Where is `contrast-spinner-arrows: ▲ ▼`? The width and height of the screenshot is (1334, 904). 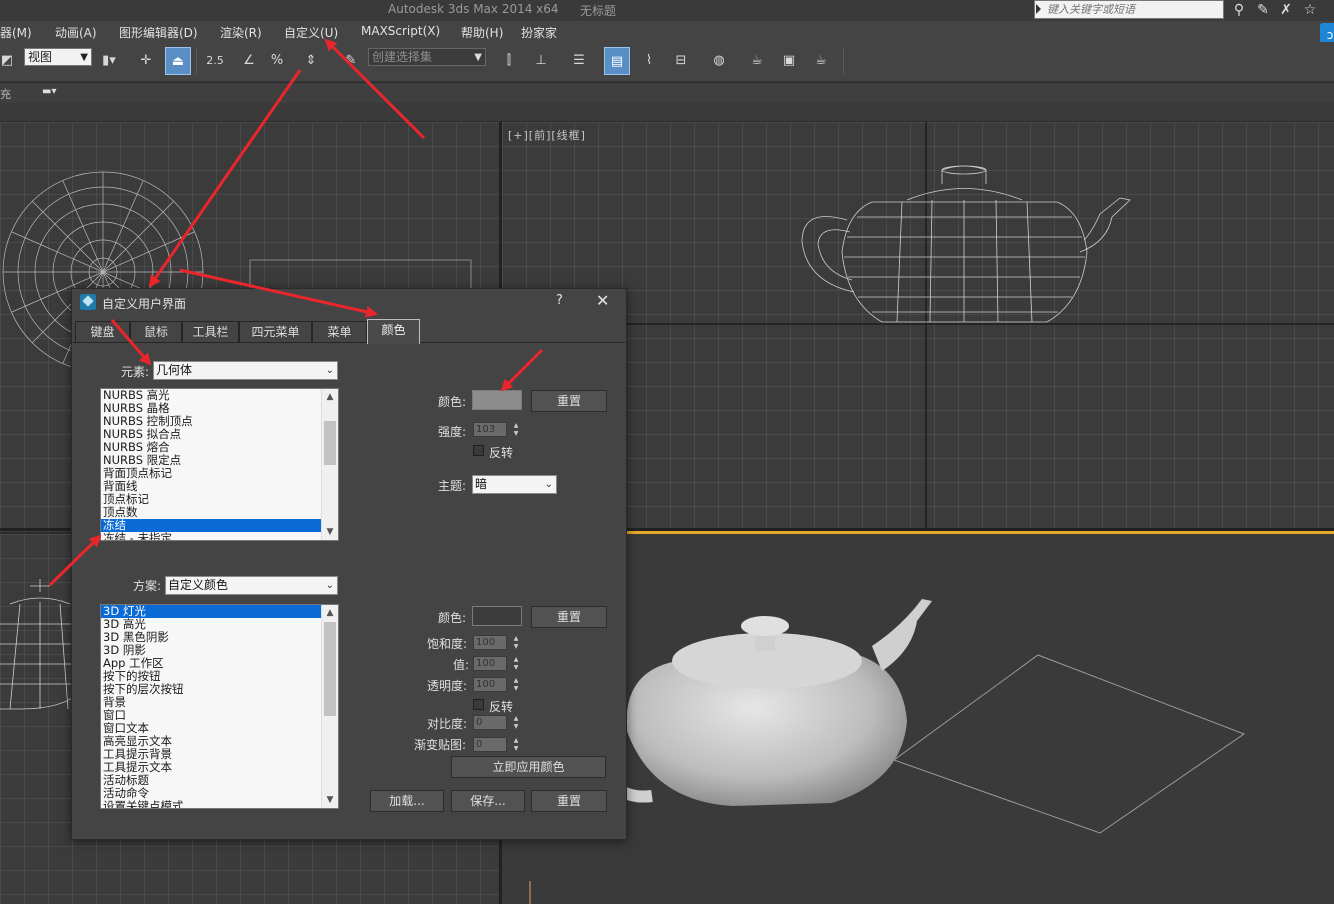
contrast-spinner-arrows: ▲ ▼ is located at coordinates (516, 722).